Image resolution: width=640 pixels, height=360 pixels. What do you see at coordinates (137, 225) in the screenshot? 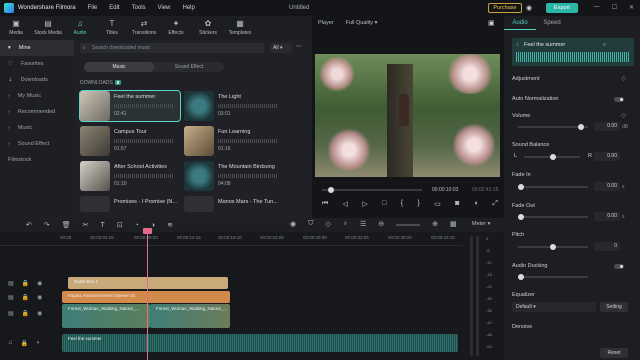
I see `speed-icon: ◔` at bounding box center [137, 225].